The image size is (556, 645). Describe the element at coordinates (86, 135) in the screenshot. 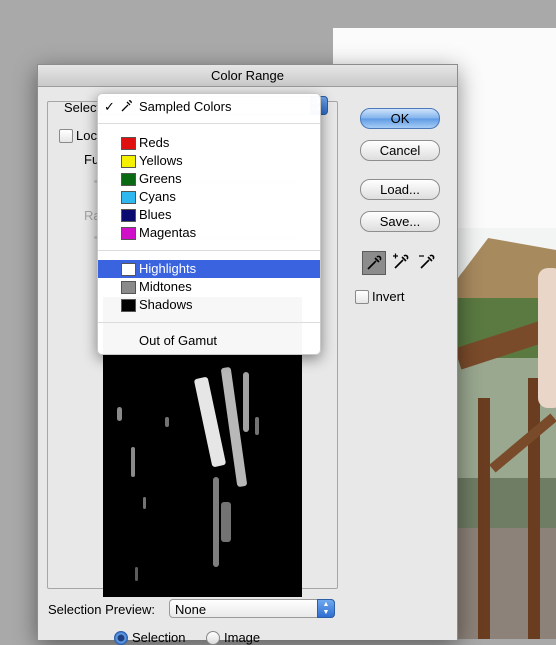

I see `localized-clusters-label: Loc` at that location.